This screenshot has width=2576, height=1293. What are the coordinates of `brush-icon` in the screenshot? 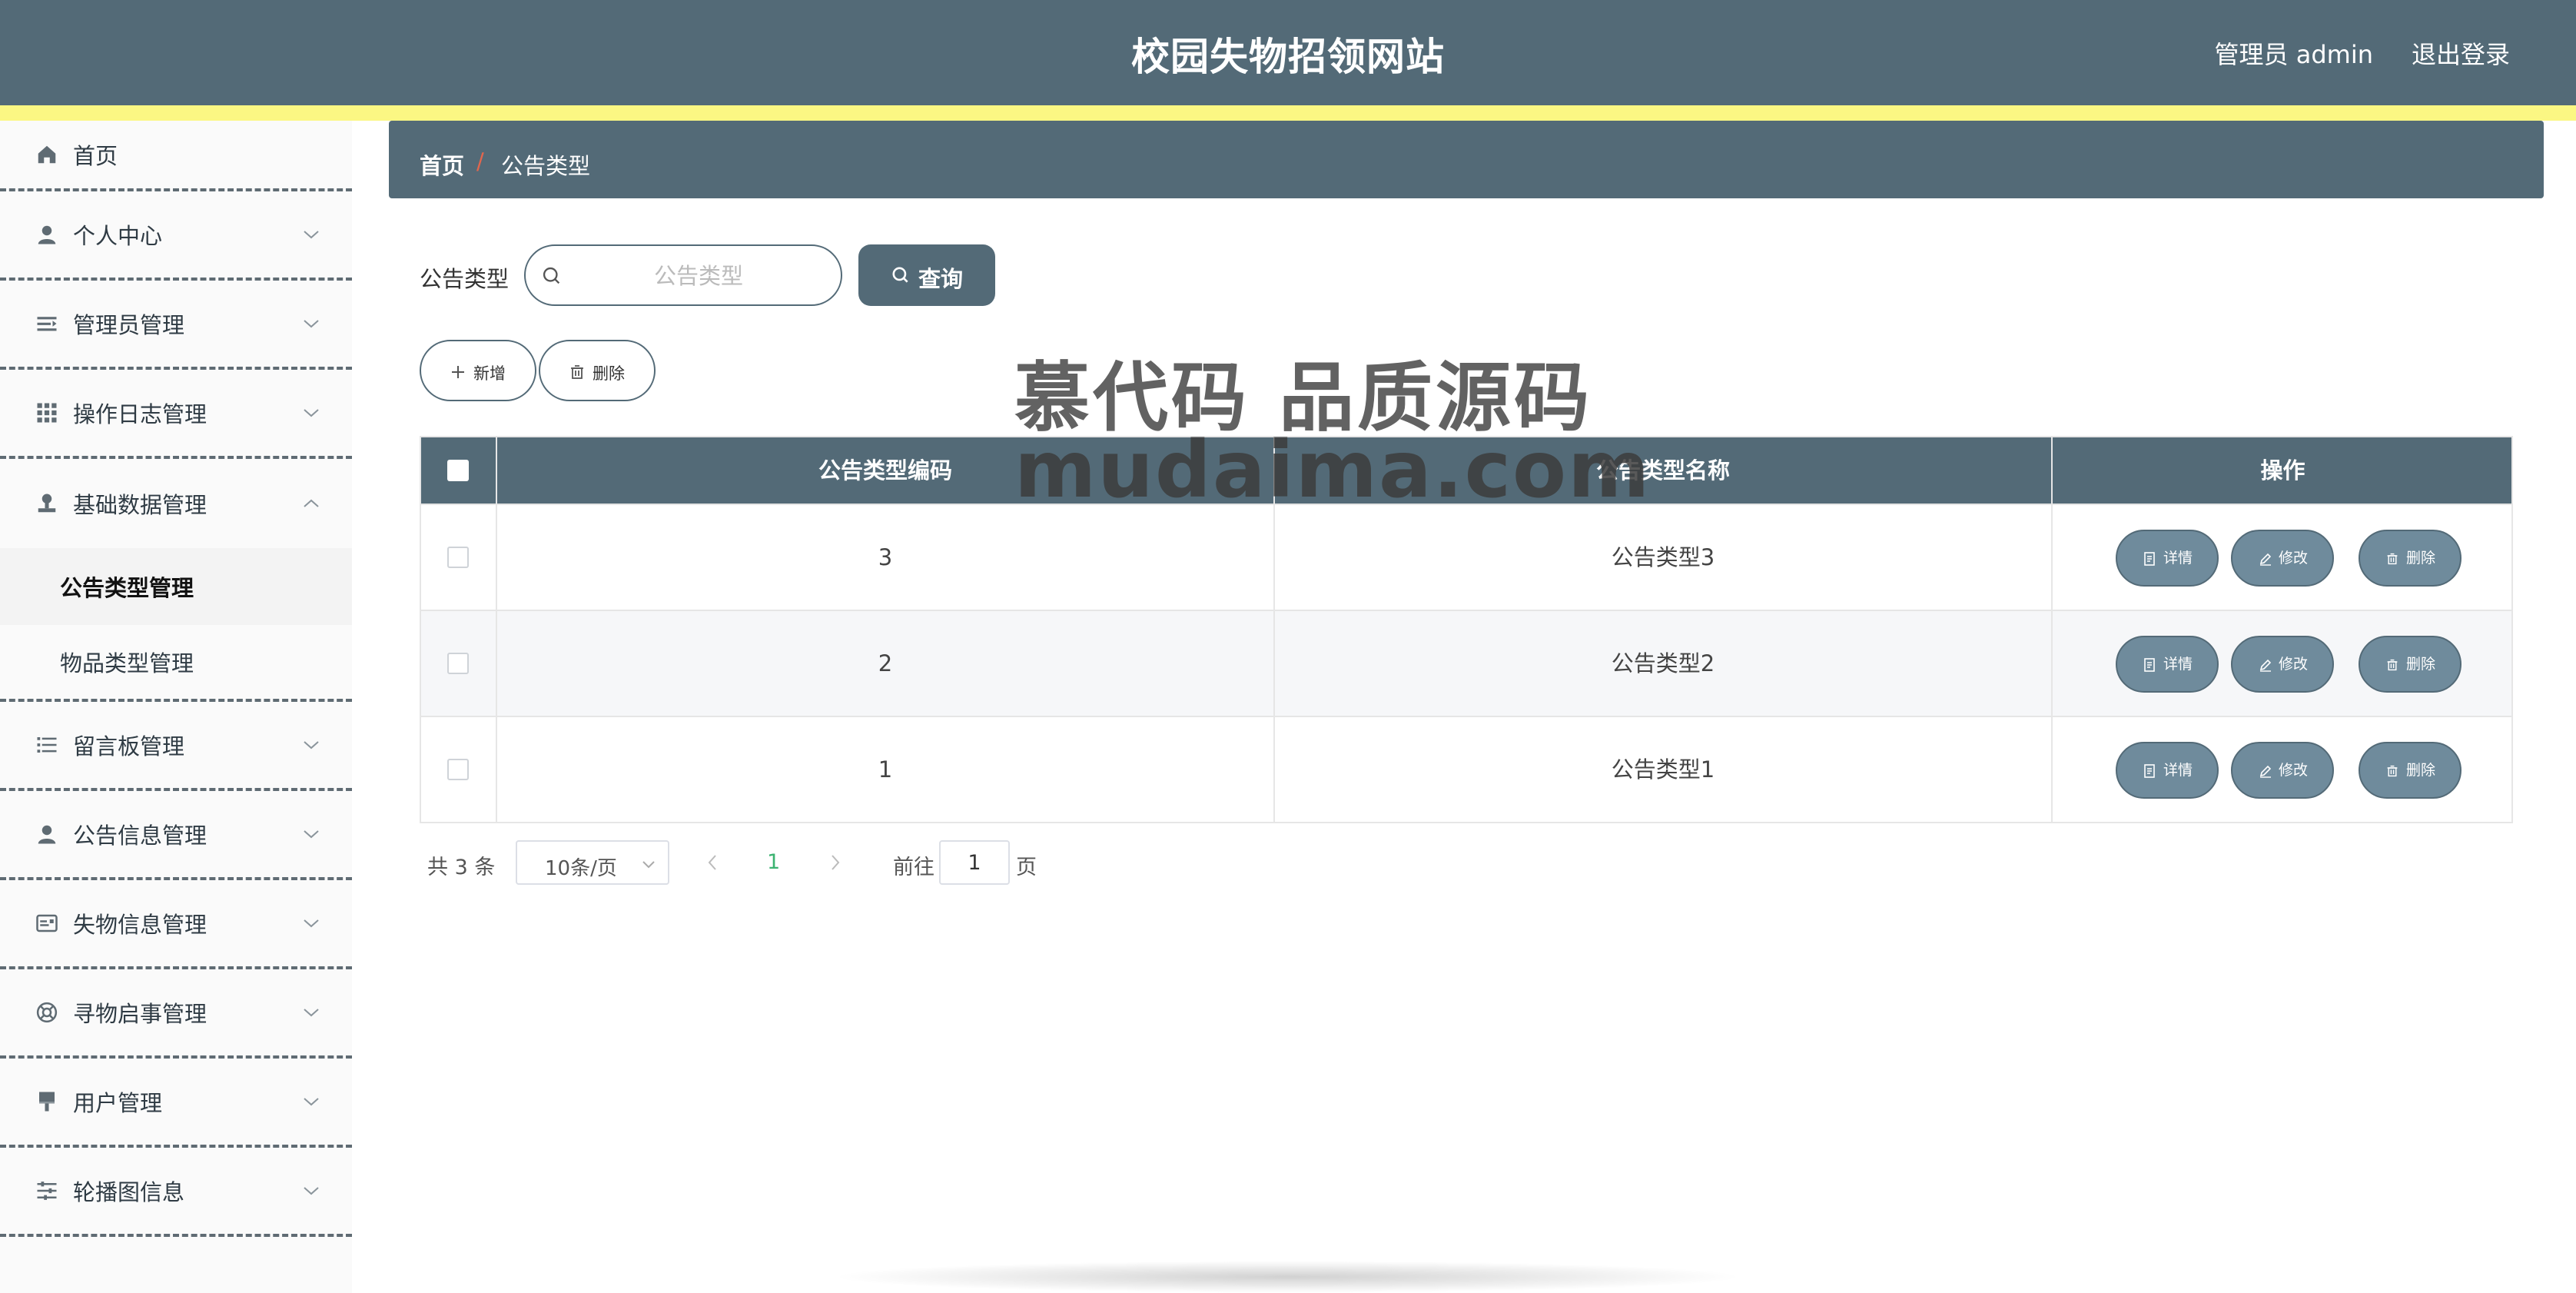 It's located at (47, 1102).